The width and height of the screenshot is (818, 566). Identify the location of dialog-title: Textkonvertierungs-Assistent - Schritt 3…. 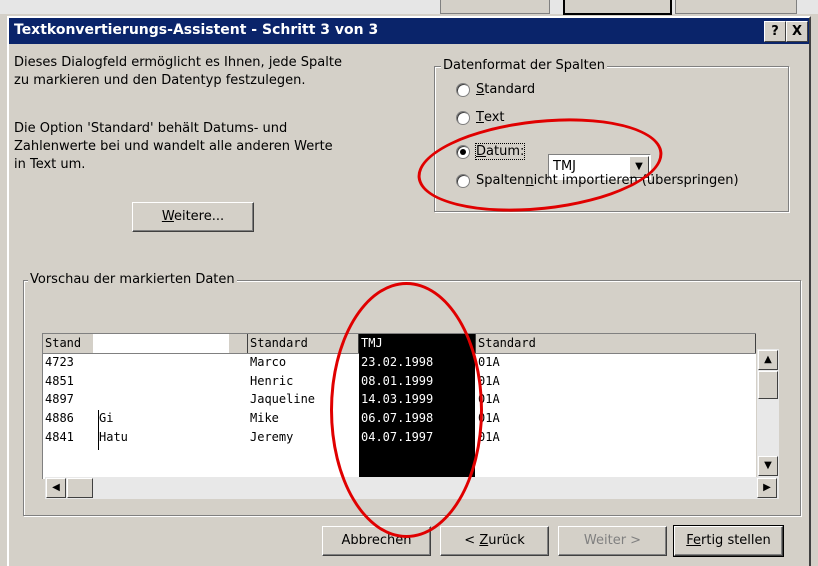
(196, 30).